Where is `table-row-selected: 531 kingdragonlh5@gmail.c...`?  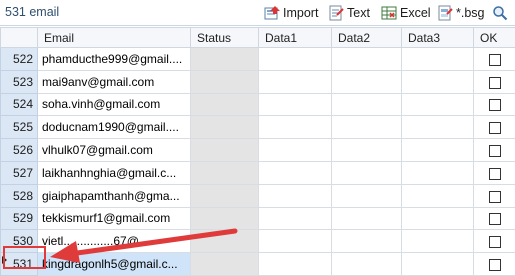 table-row-selected: 531 kingdragonlh5@gmail.c... is located at coordinates (257, 264).